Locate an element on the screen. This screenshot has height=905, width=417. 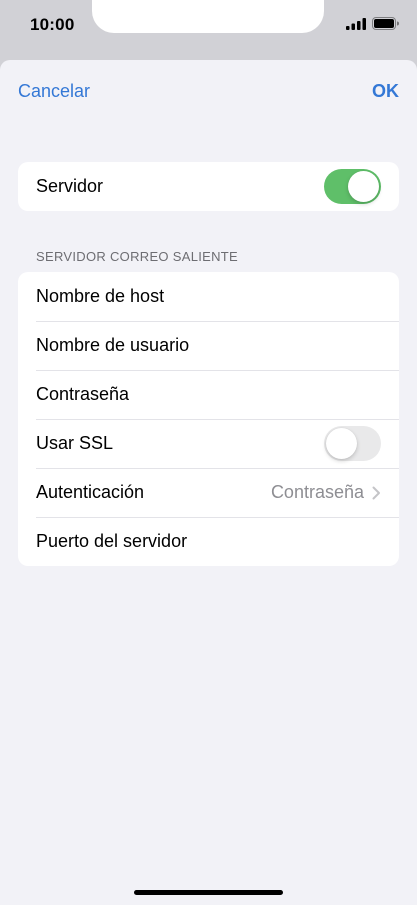
password-row: Contraseña is located at coordinates (208, 394).